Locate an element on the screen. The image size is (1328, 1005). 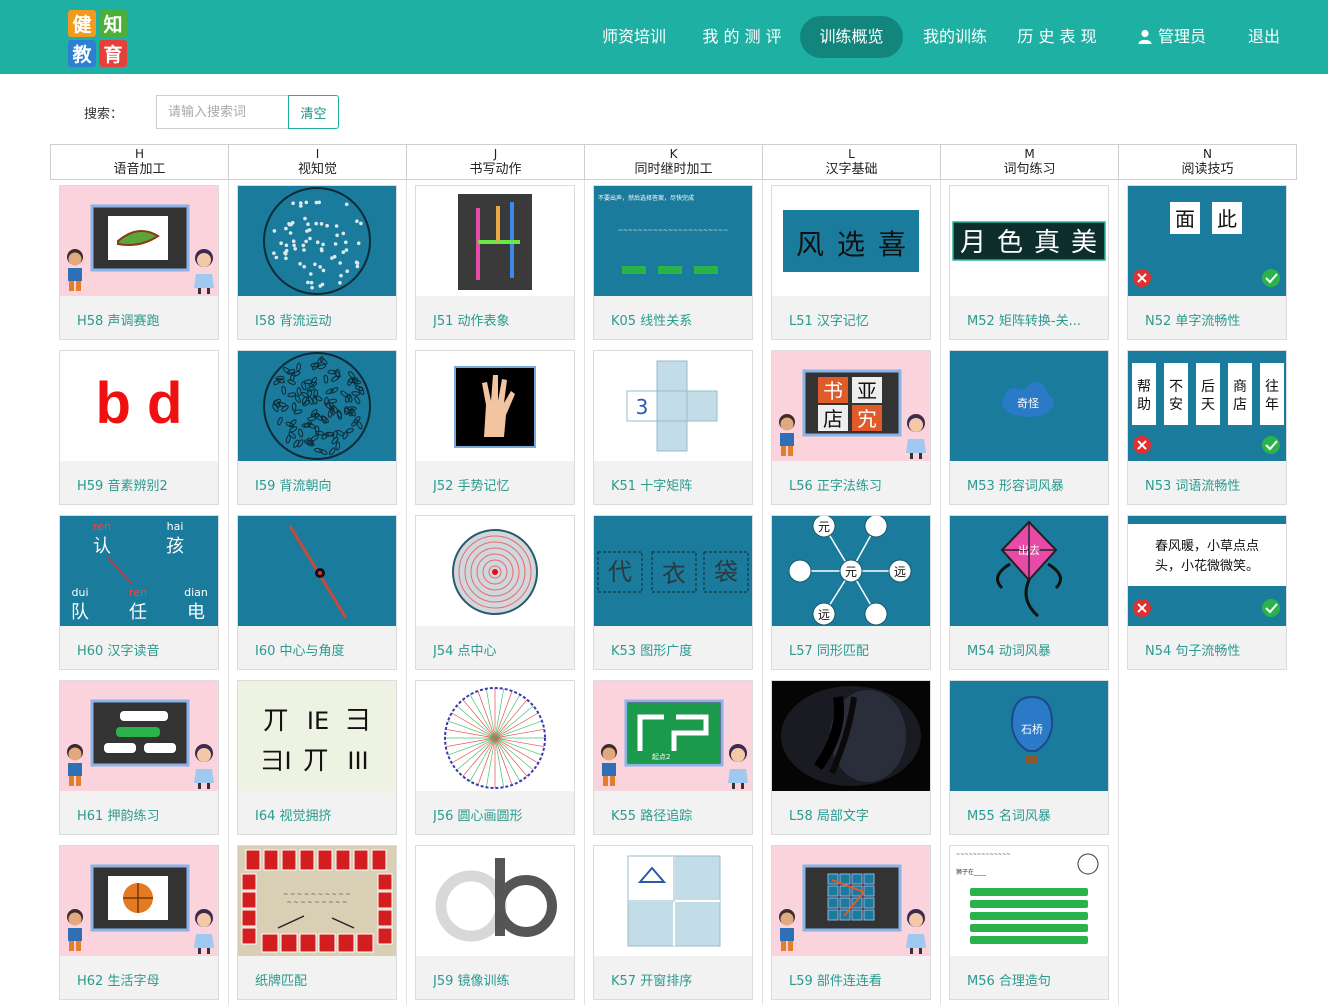
training-thumbnail: 元元远远 is located at coordinates (851, 571).